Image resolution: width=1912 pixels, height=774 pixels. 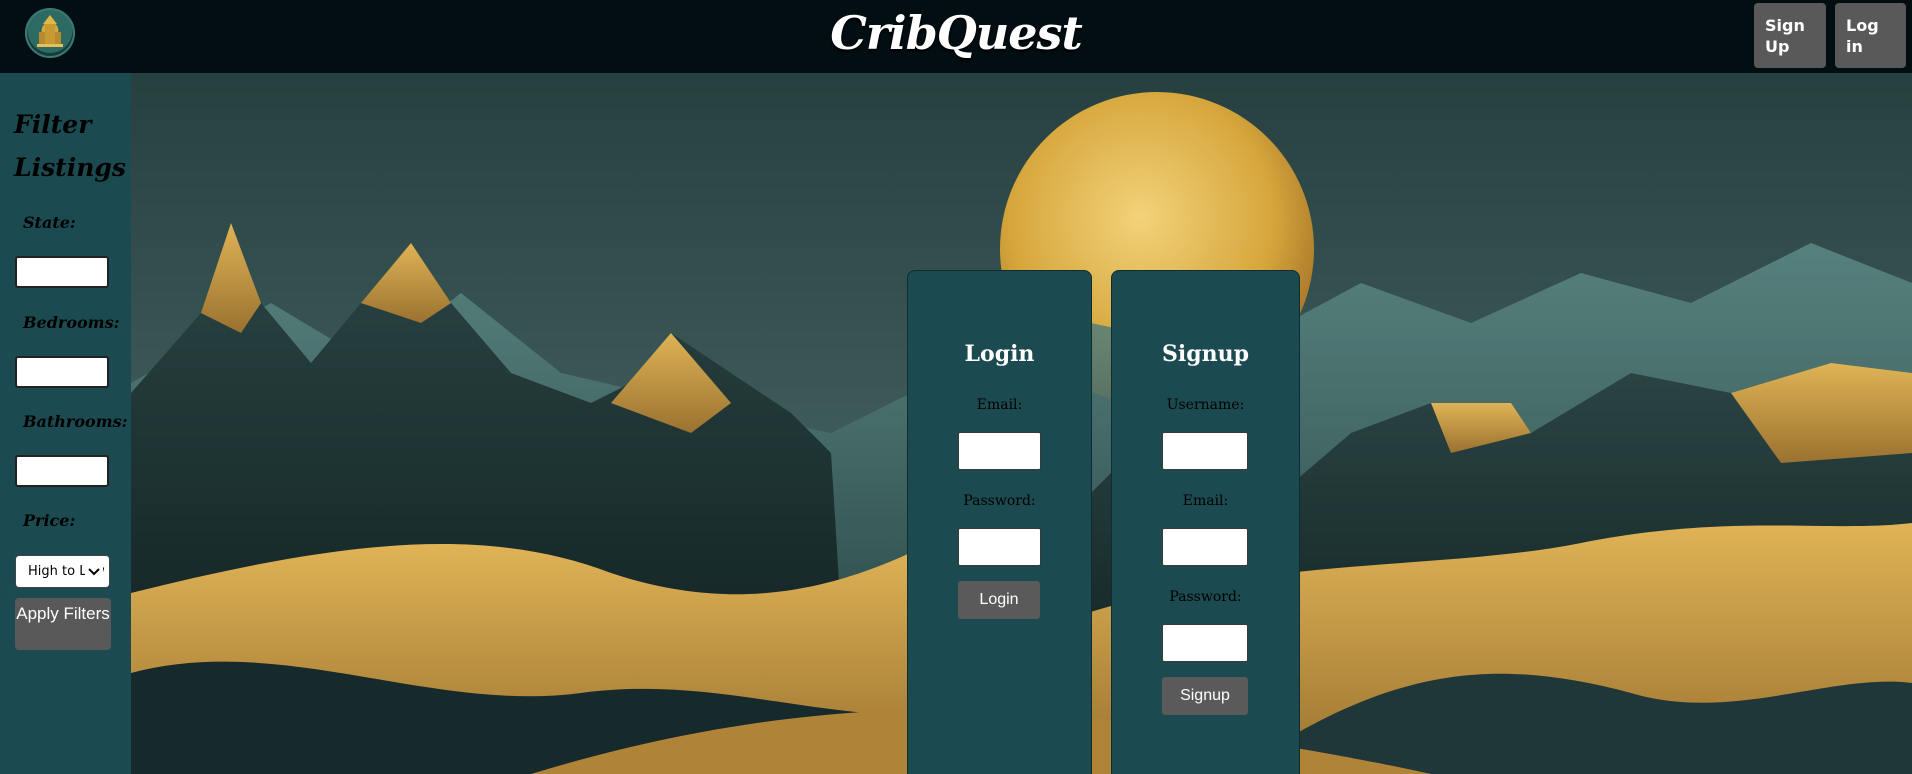 What do you see at coordinates (62, 471) in the screenshot?
I see `bathrooms-input` at bounding box center [62, 471].